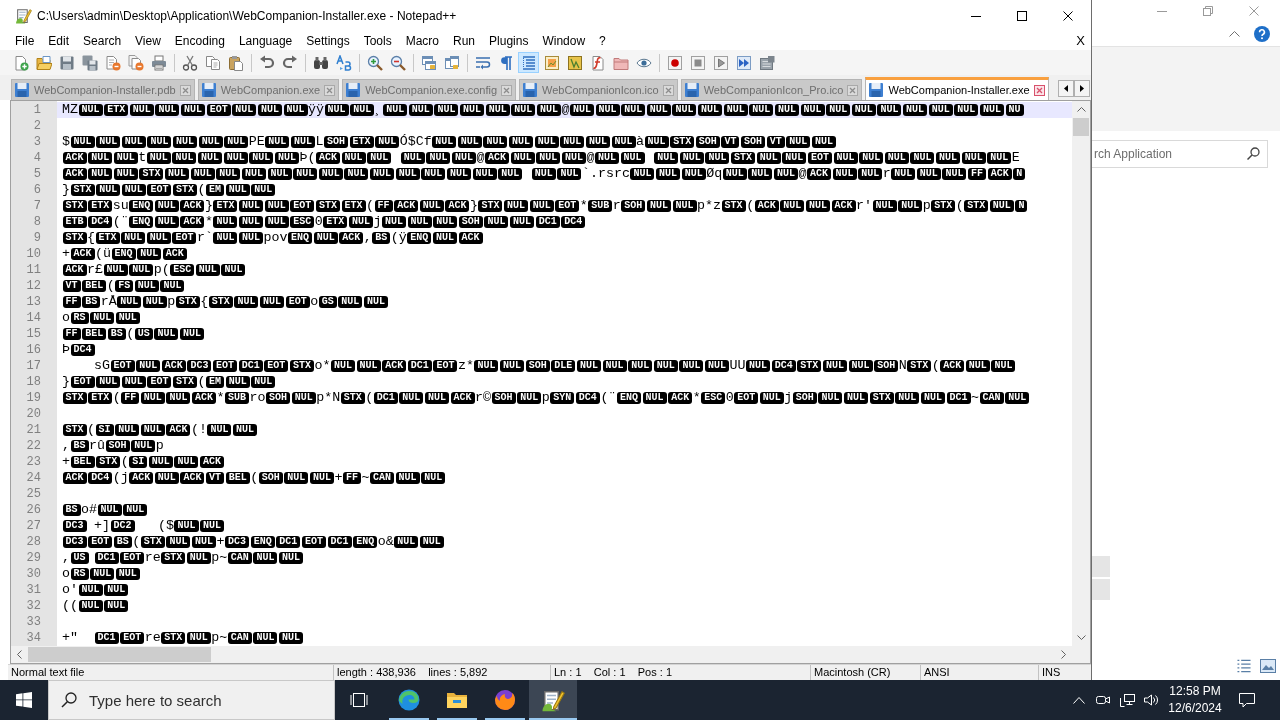  Describe the element at coordinates (1127, 700) in the screenshot. I see `network-icon` at that location.